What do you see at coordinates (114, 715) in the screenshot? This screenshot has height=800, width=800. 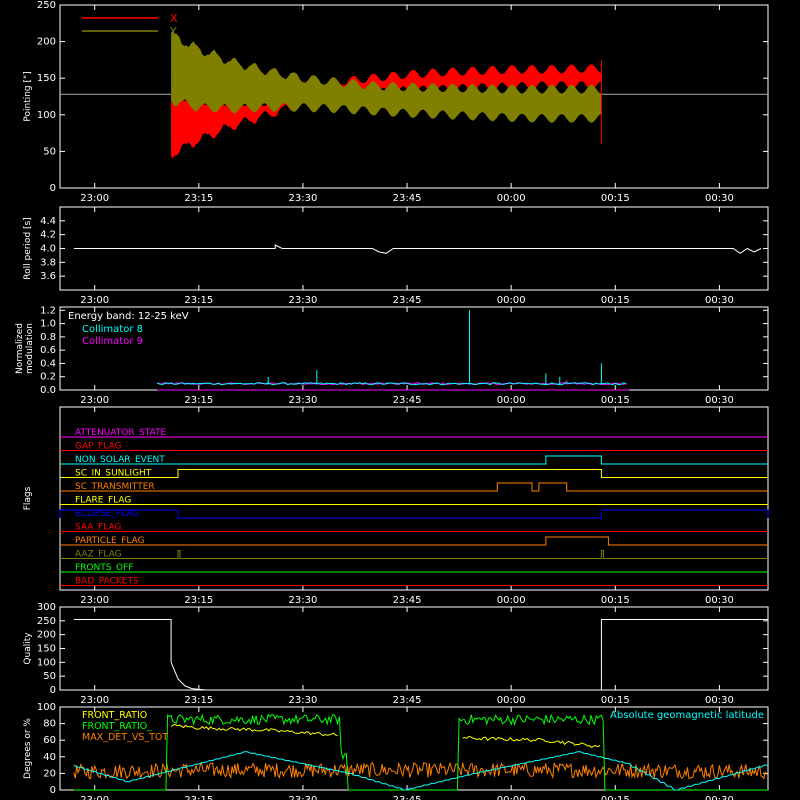 I see `legend-label-front-ratio: FRONT_RATIO` at bounding box center [114, 715].